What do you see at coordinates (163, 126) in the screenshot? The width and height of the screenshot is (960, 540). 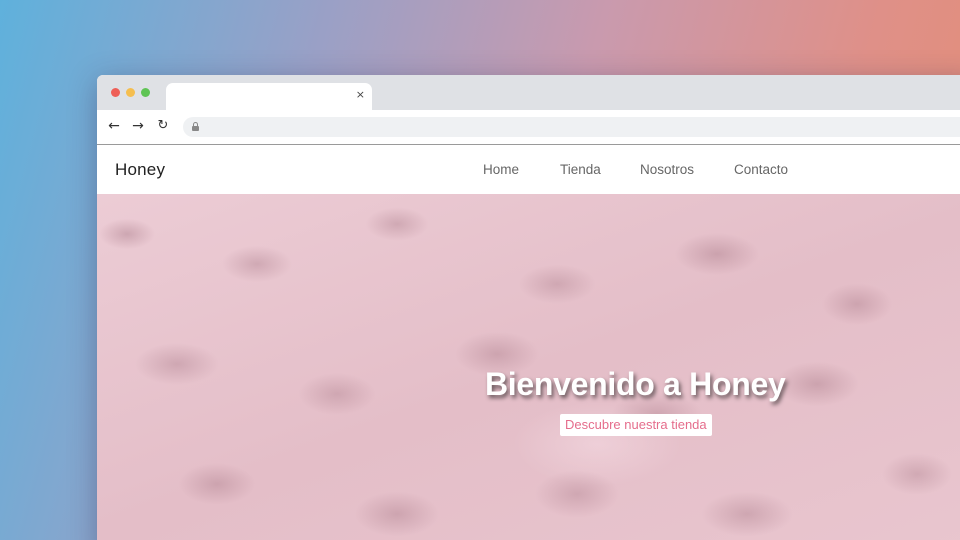 I see `reload-icon: ↻` at bounding box center [163, 126].